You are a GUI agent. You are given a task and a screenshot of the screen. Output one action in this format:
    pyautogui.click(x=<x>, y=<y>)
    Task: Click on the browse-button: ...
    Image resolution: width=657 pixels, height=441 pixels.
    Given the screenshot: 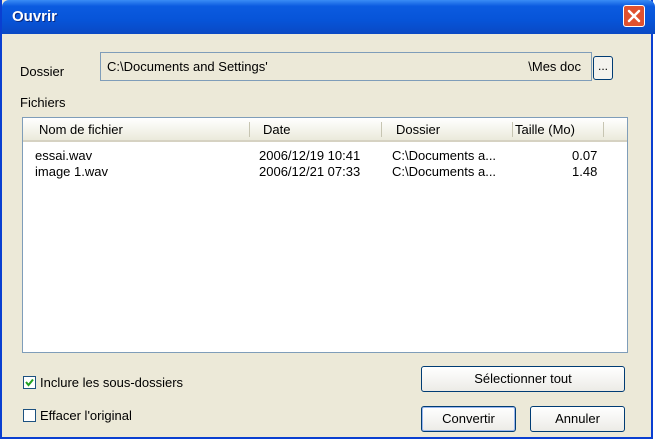 What is the action you would take?
    pyautogui.click(x=603, y=68)
    